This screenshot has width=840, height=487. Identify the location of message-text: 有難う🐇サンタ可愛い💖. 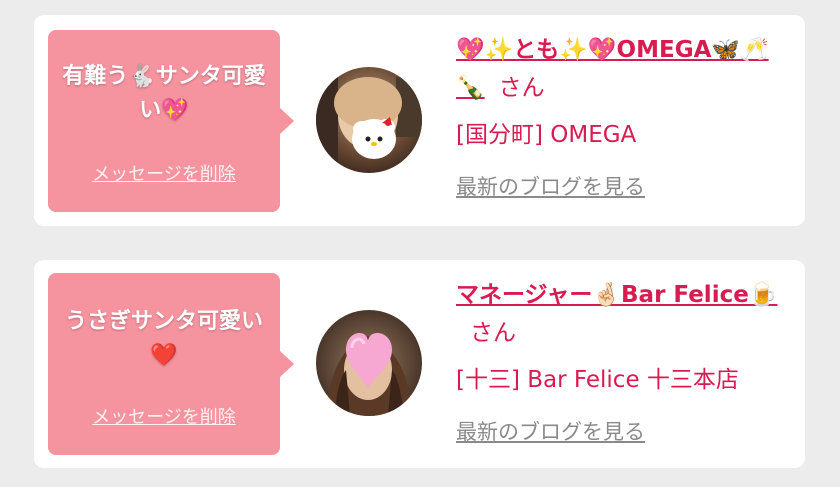
(164, 93).